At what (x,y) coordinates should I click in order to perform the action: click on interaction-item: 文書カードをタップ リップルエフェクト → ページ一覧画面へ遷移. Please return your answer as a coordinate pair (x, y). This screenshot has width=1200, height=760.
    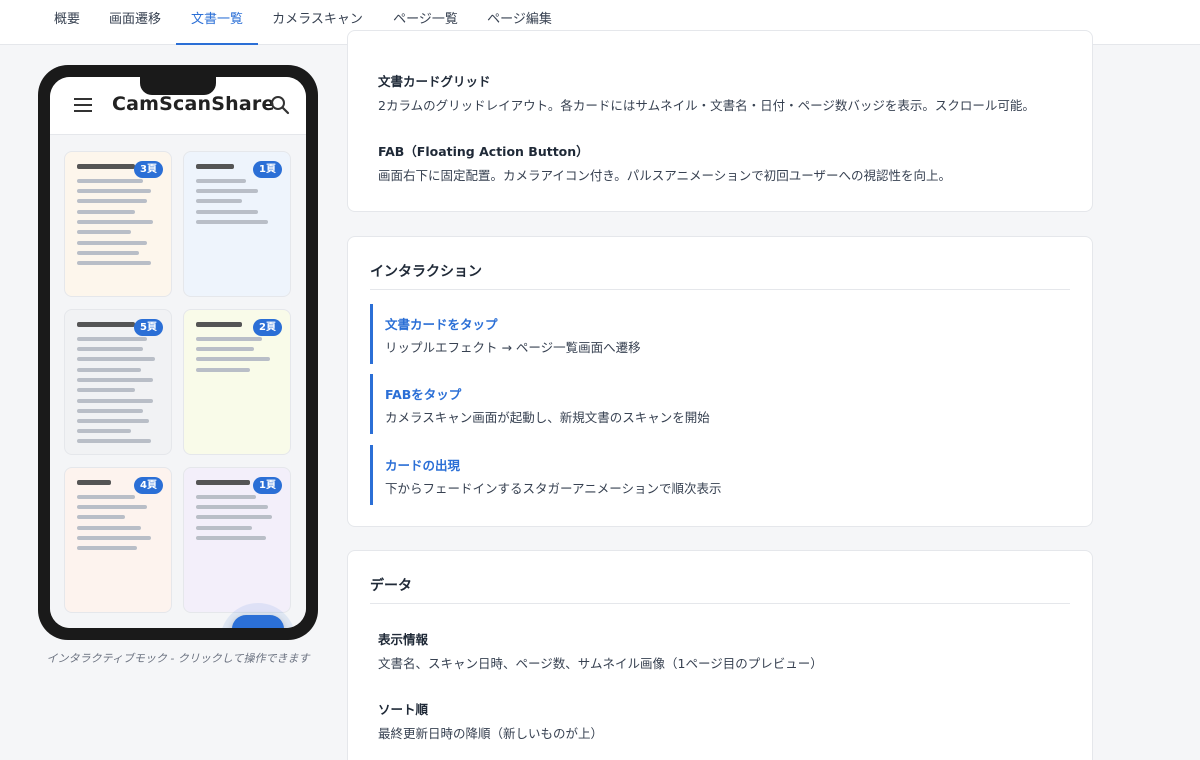
    Looking at the image, I should click on (720, 334).